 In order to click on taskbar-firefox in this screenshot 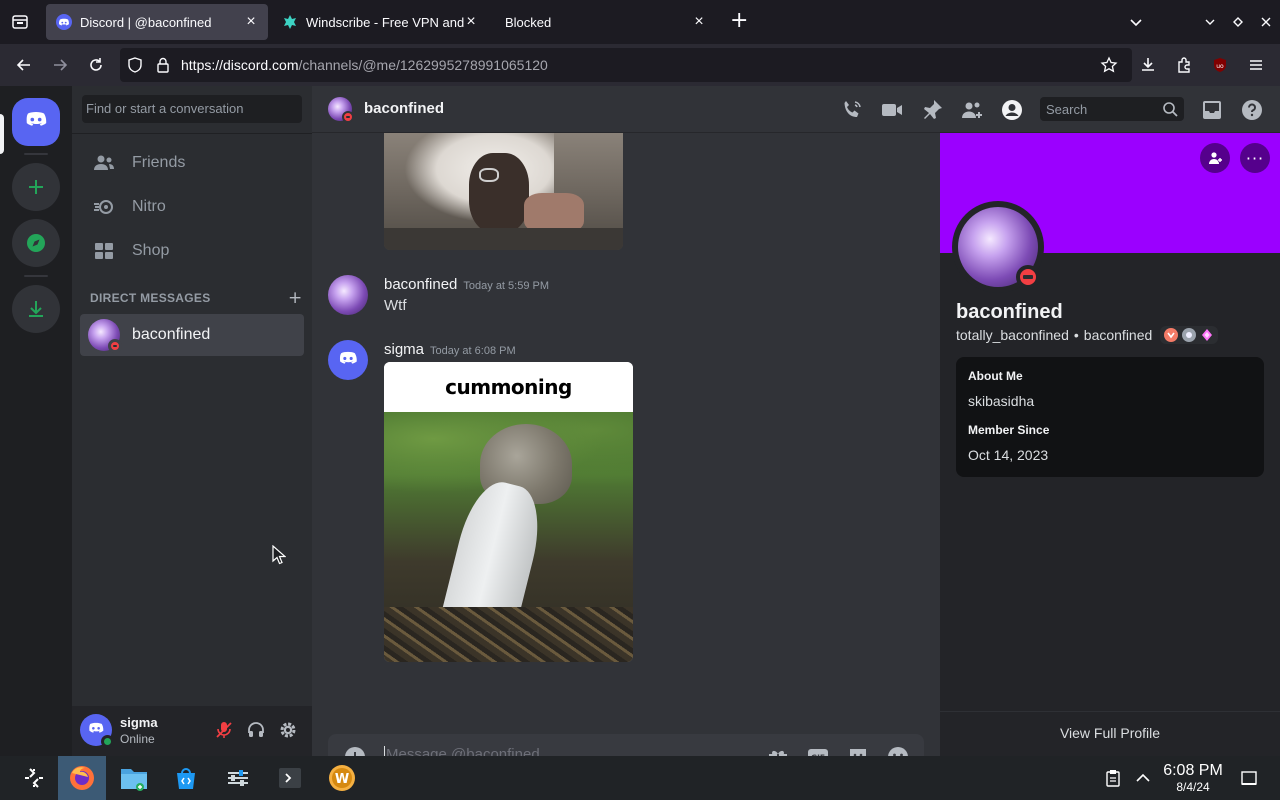, I will do `click(82, 778)`.